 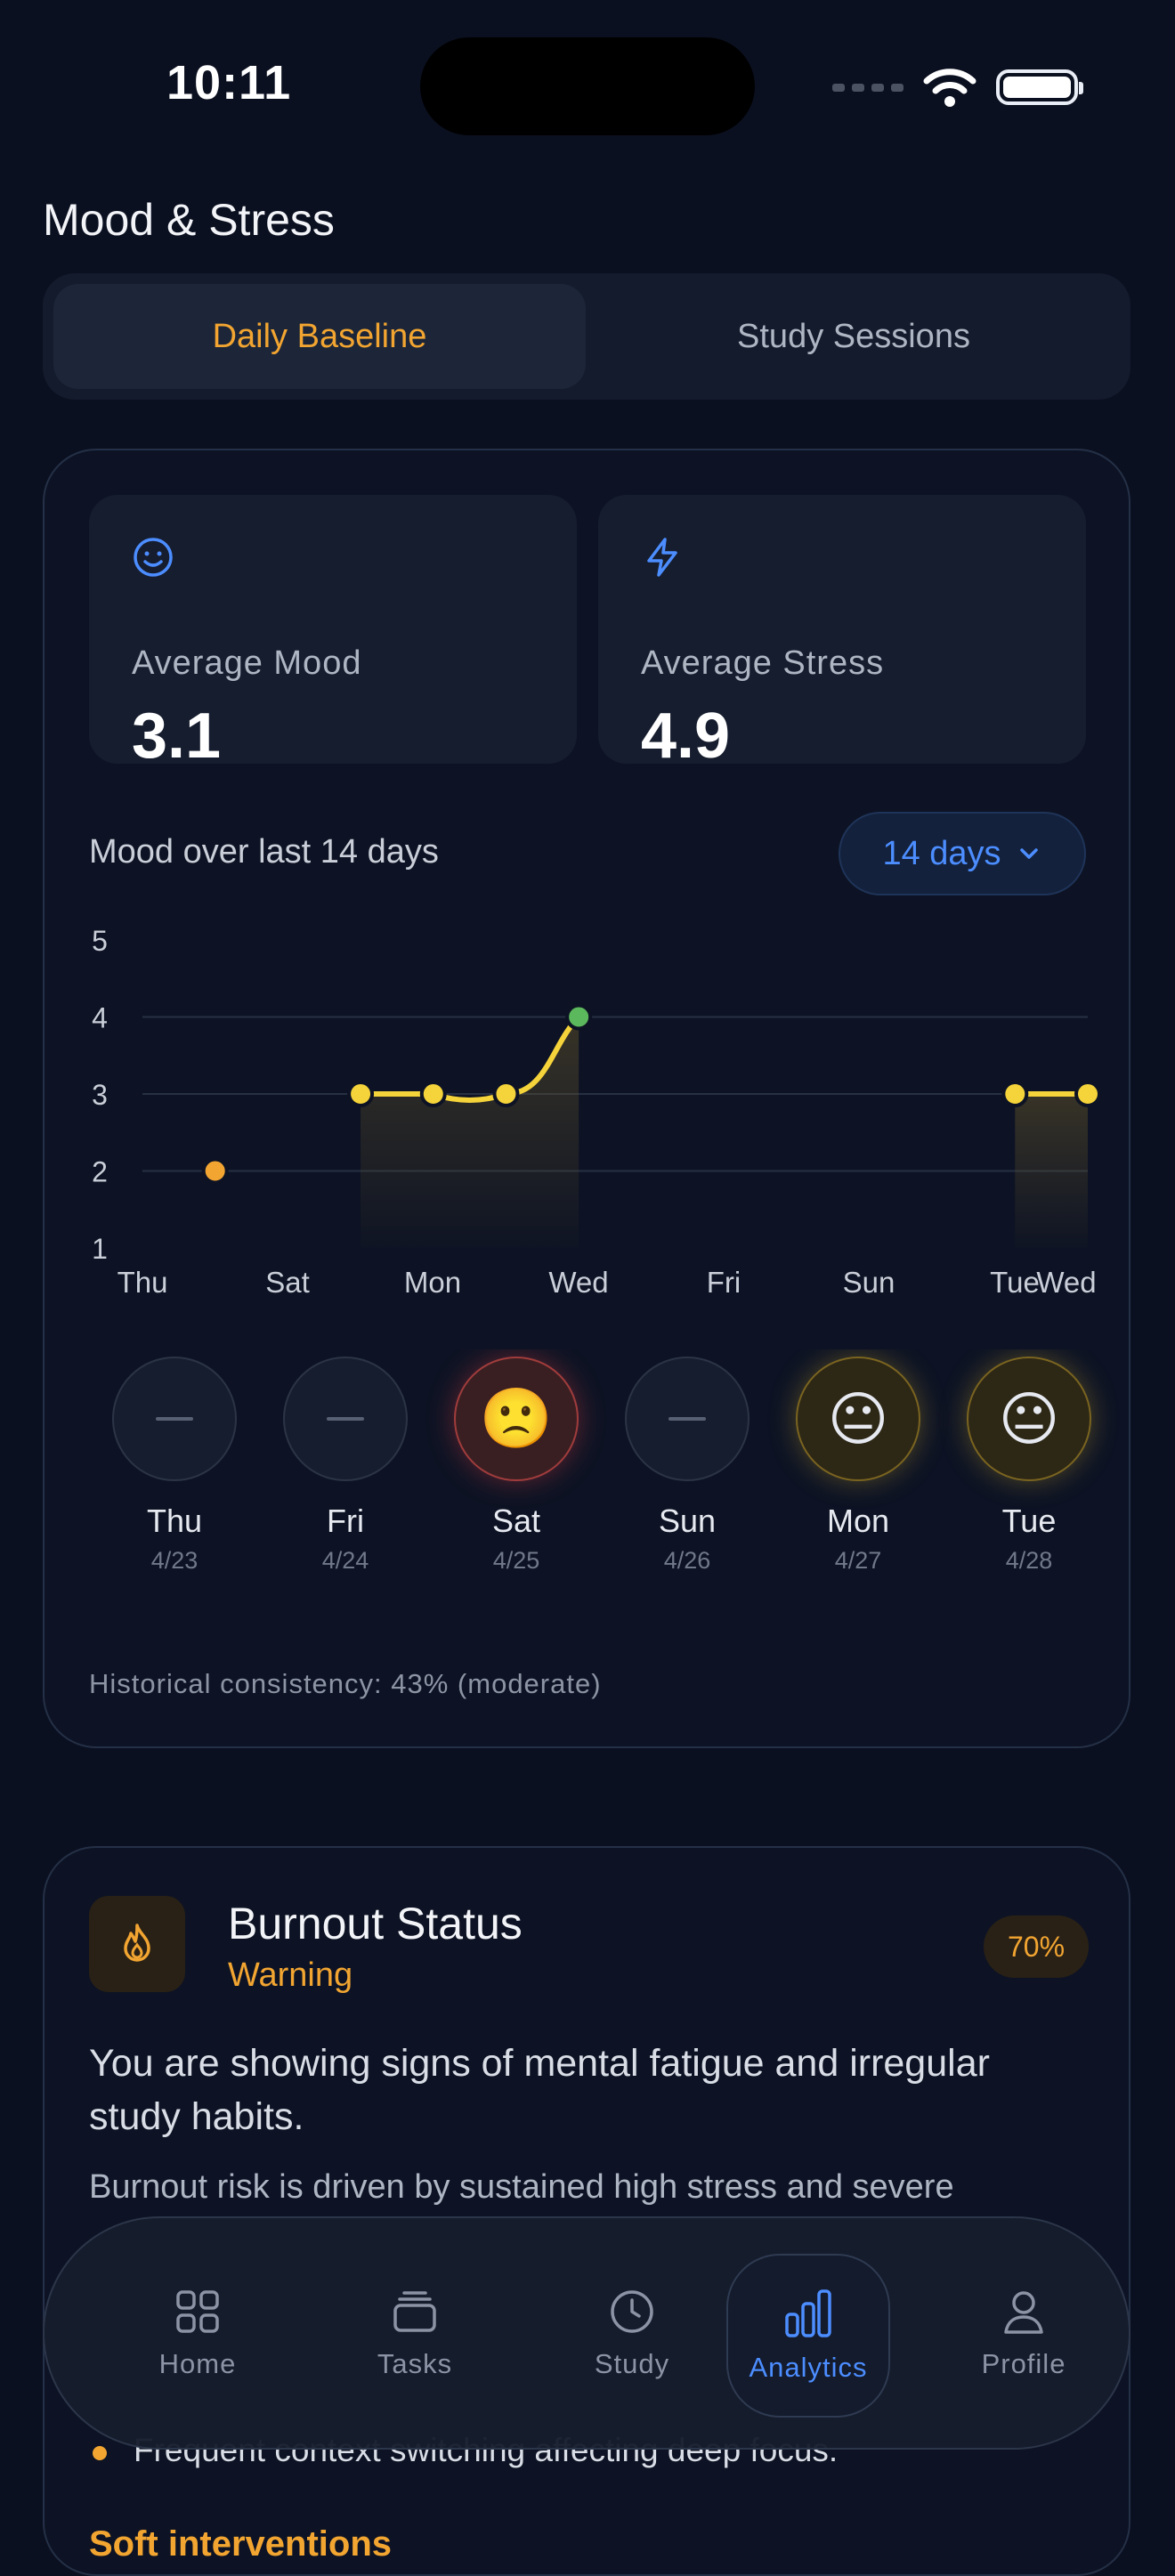 I want to click on y-tick-label: 5, so click(x=100, y=941).